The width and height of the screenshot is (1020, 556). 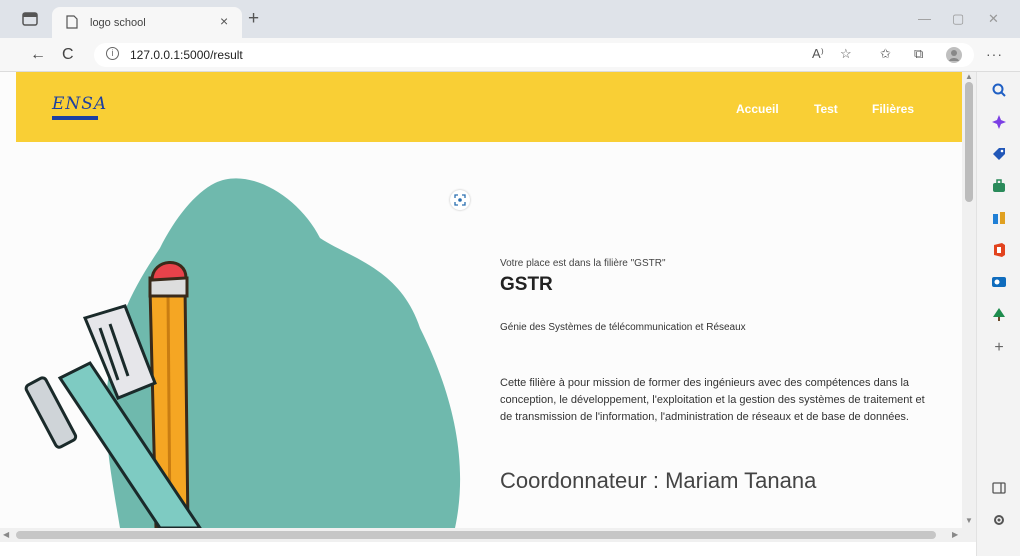 I want to click on nav-accueil: Accueil, so click(x=757, y=109).